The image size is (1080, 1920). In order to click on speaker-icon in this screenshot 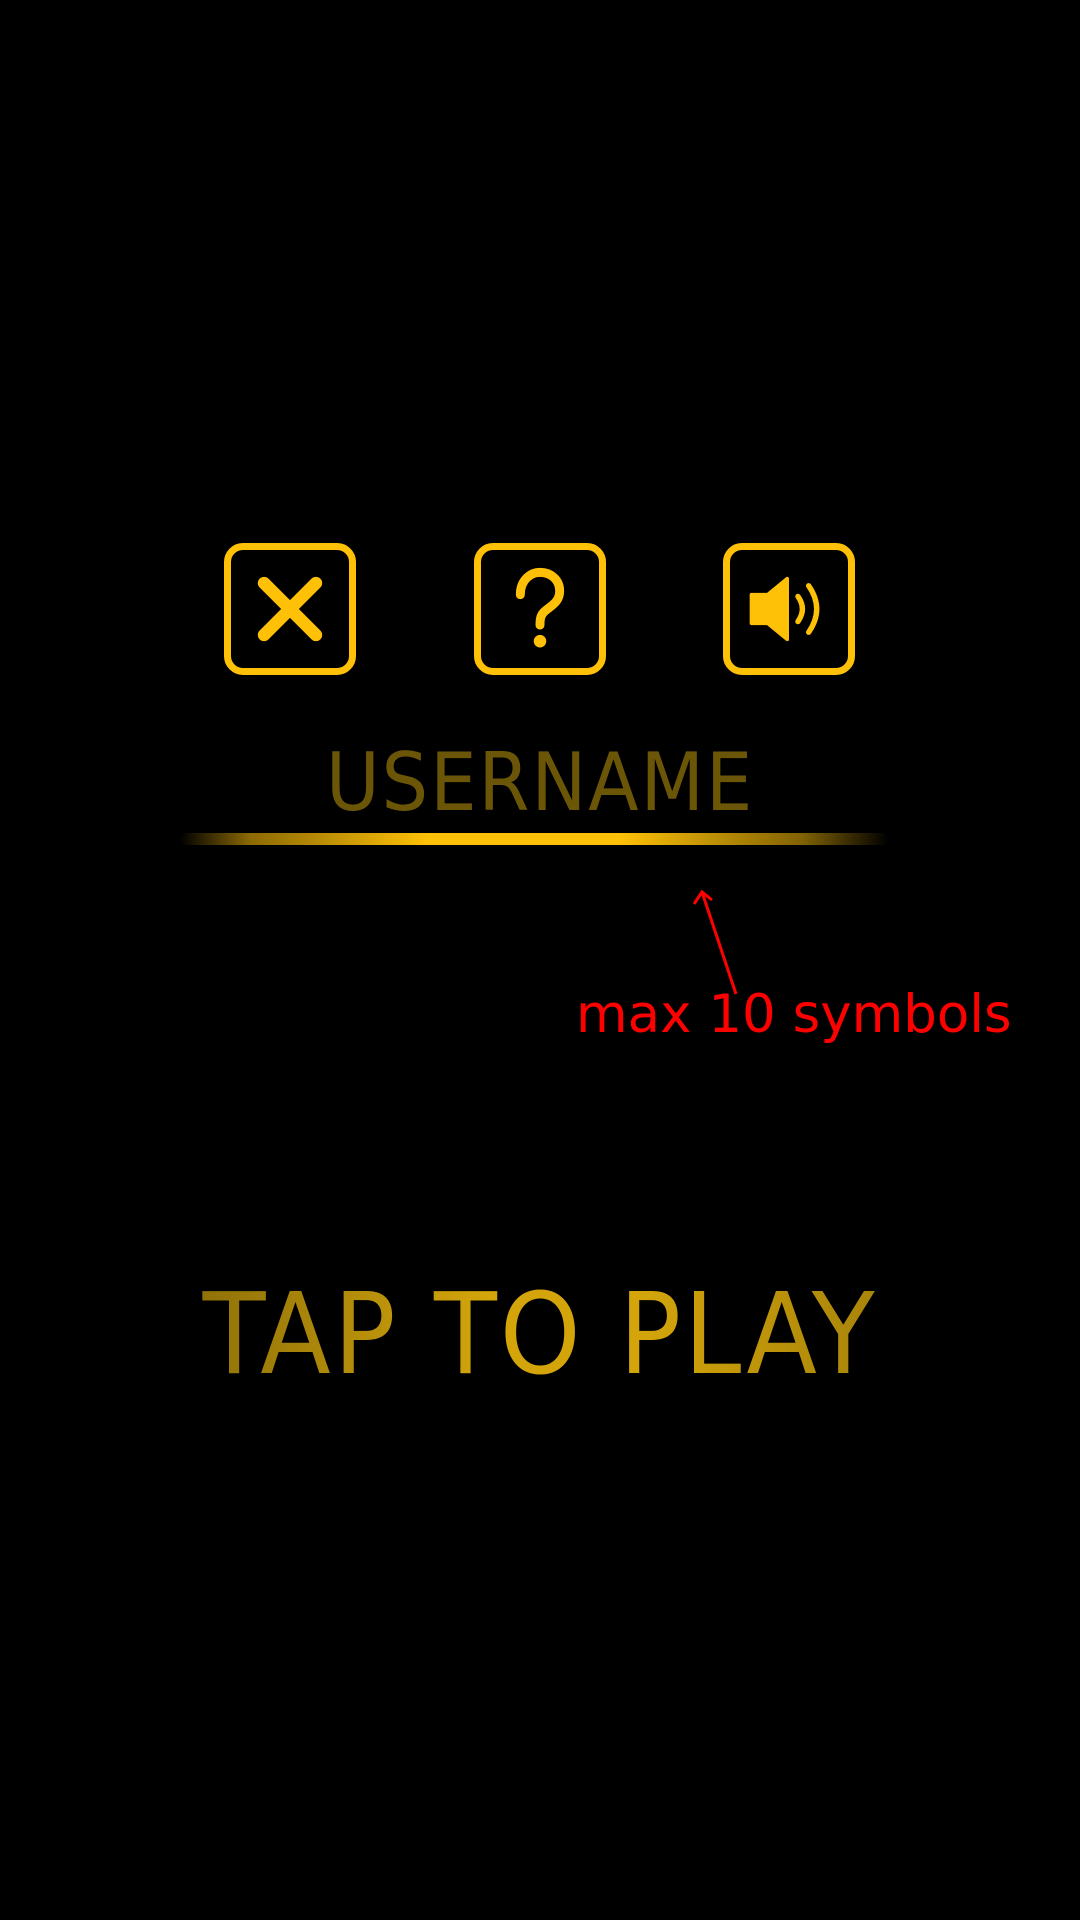, I will do `click(784, 609)`.